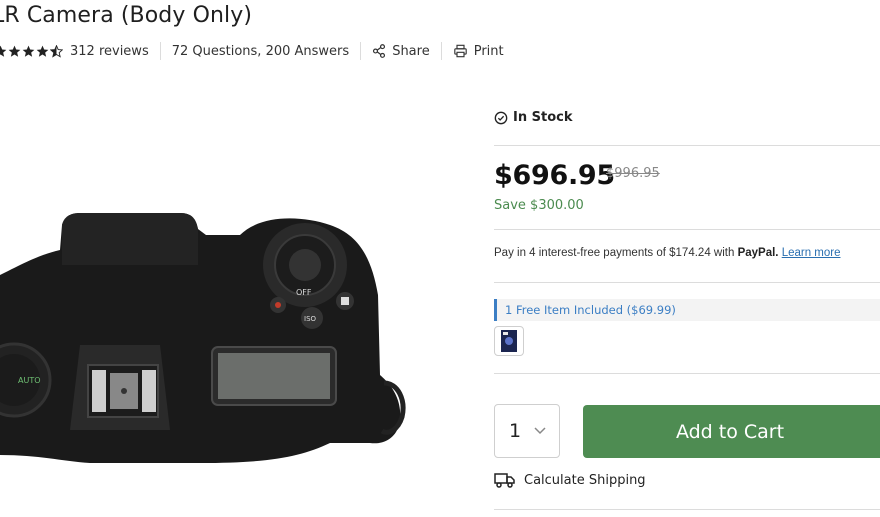 This screenshot has width=880, height=517. I want to click on chevron-down-icon, so click(540, 431).